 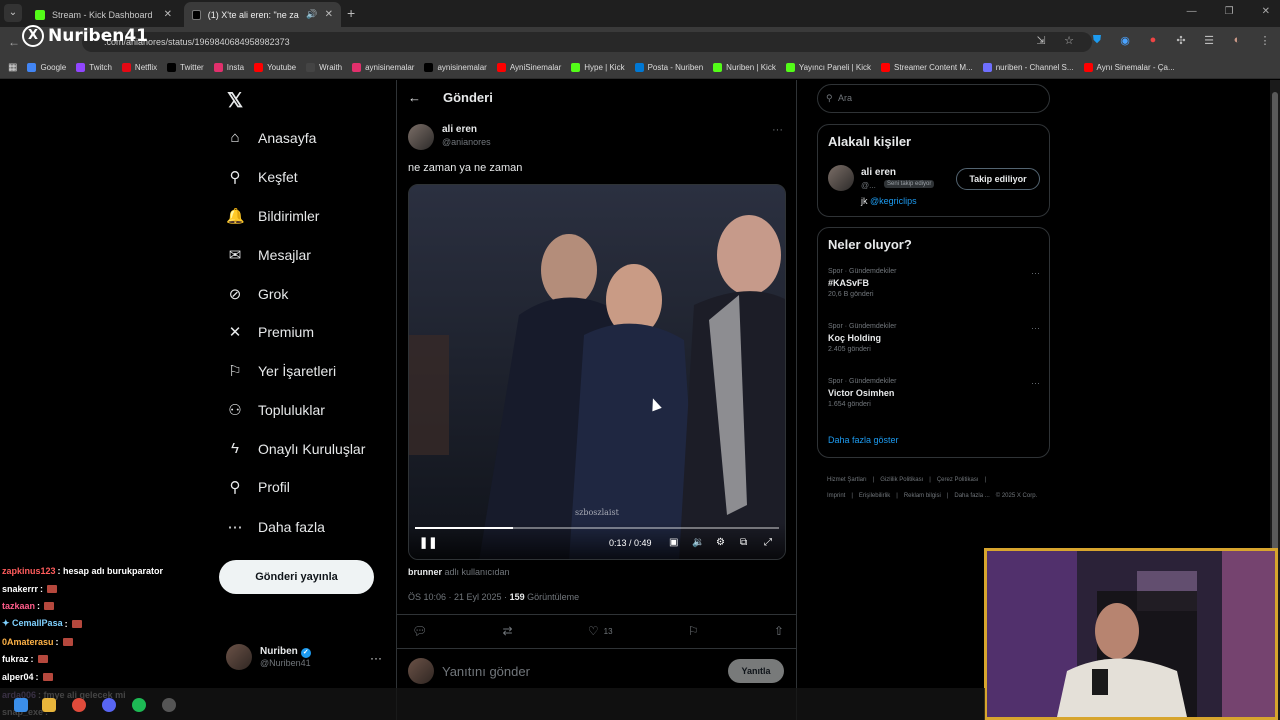 What do you see at coordinates (1153, 40) in the screenshot?
I see `extension-red-icon: ●` at bounding box center [1153, 40].